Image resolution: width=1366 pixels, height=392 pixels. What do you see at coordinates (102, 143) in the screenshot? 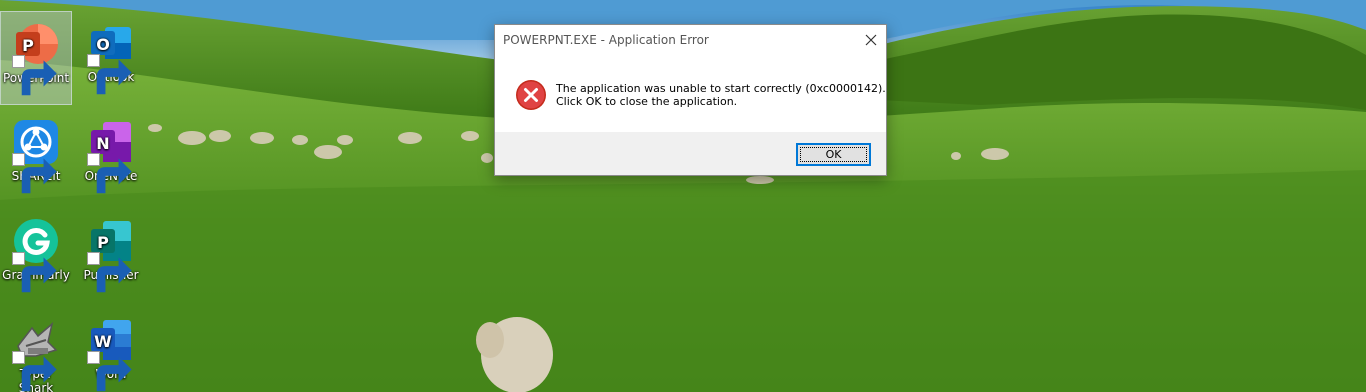
I see `svg-text: N` at bounding box center [102, 143].